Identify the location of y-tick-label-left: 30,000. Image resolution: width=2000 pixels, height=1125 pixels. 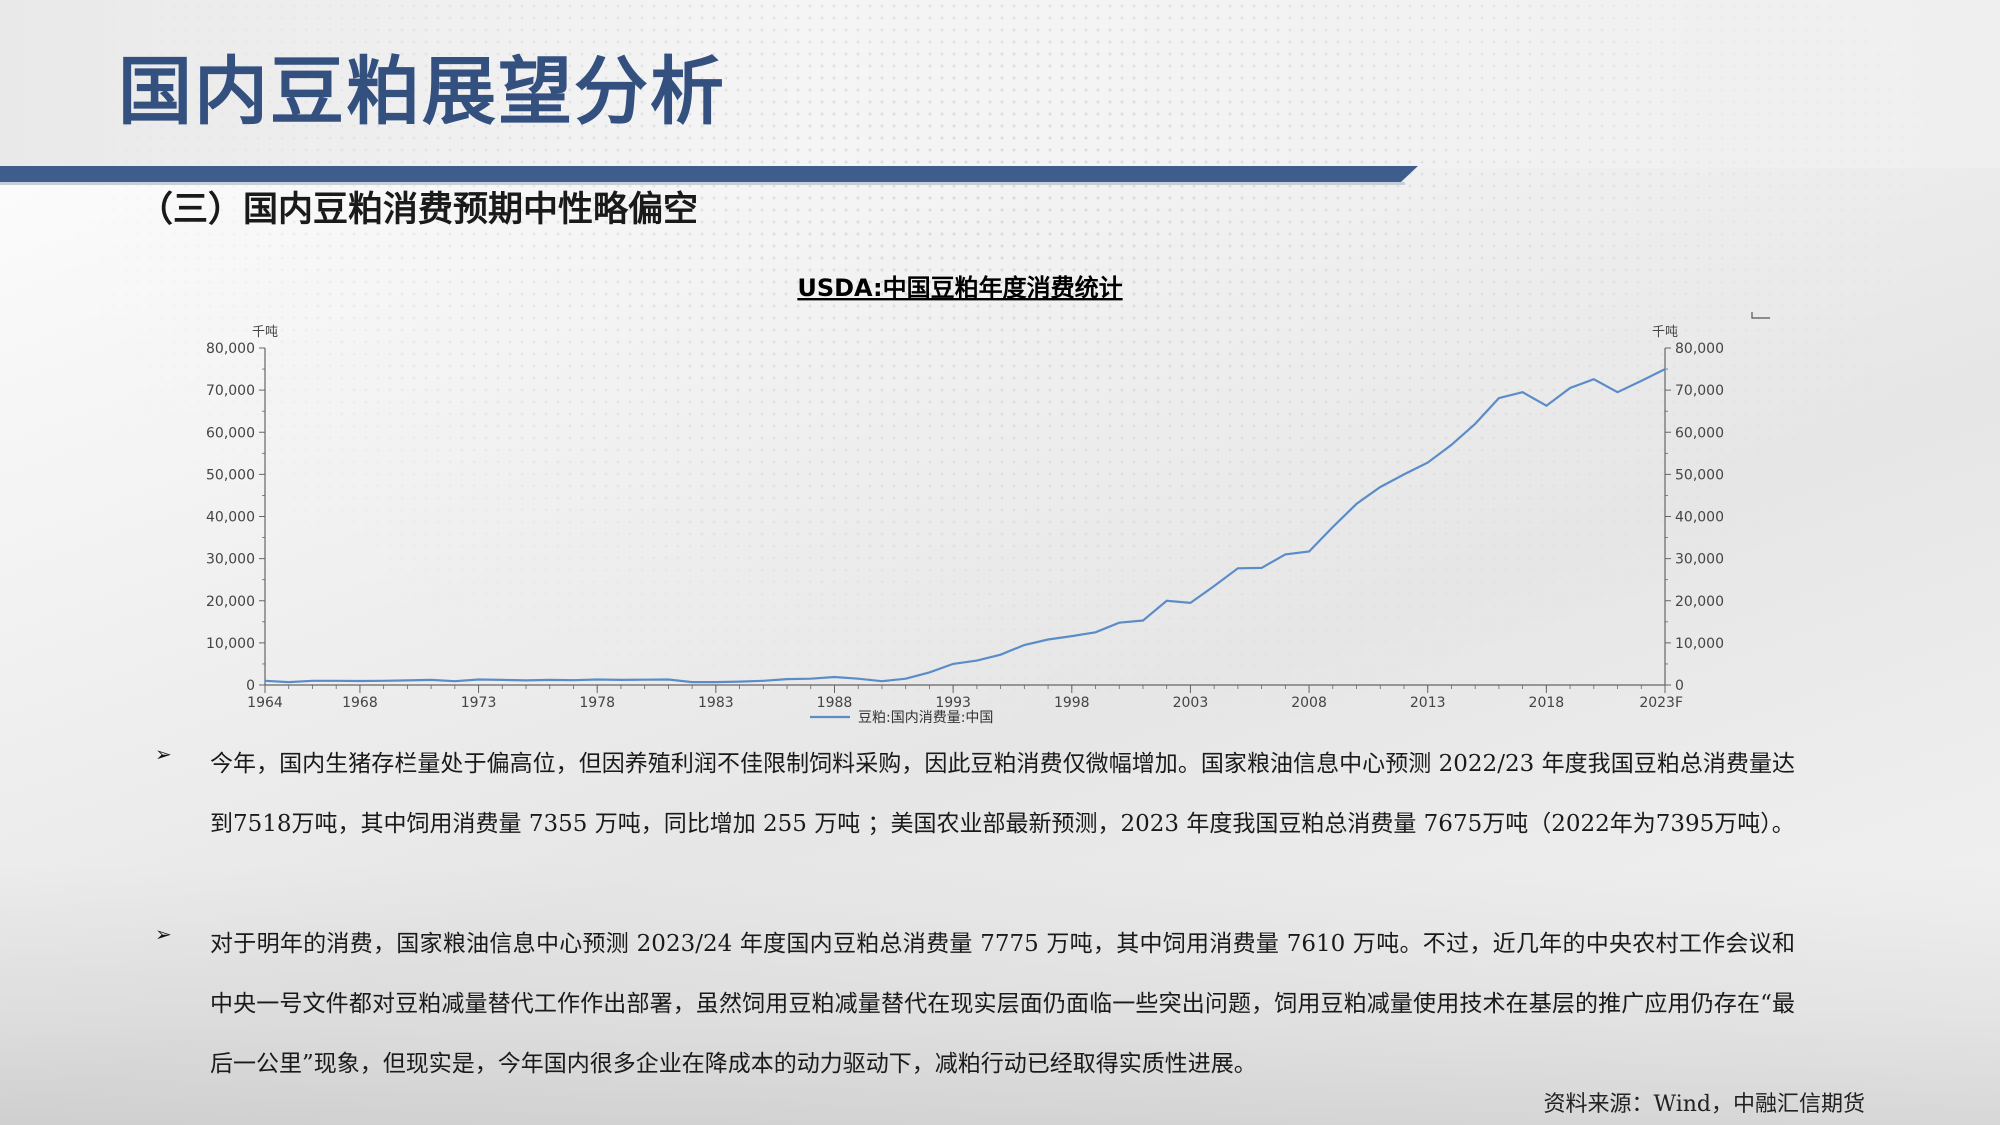
(230, 560).